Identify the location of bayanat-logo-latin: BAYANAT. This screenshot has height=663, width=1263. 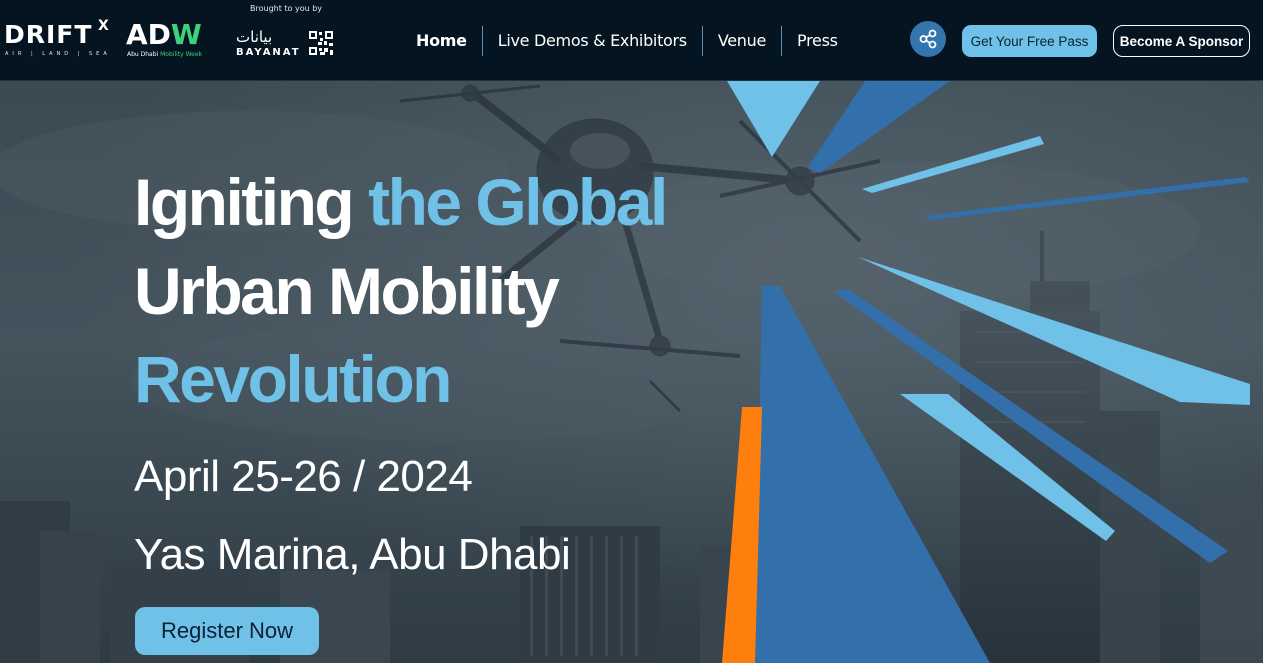
(268, 52).